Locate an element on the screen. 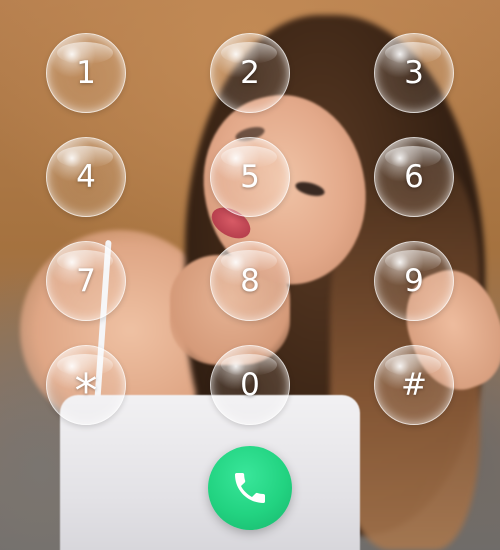  dial-key-label: 9 is located at coordinates (414, 281).